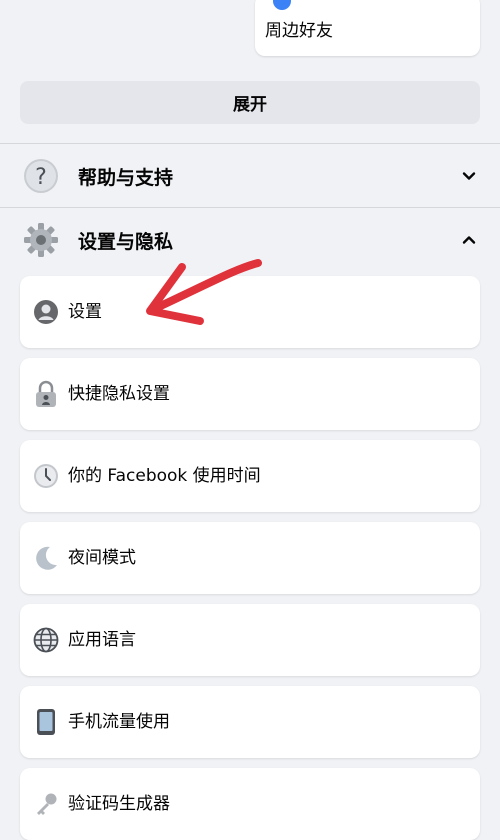  What do you see at coordinates (126, 177) in the screenshot?
I see `section-help-label: 帮助与支持` at bounding box center [126, 177].